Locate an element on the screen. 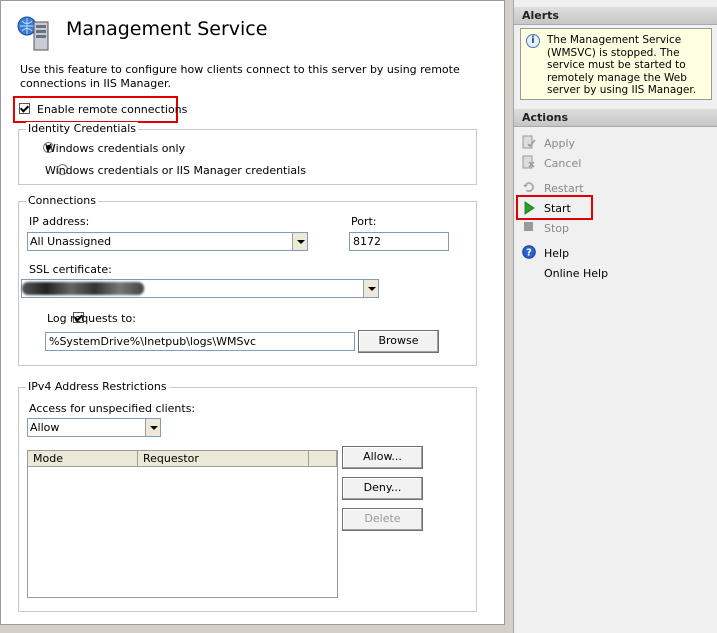 This screenshot has height=633, width=717. ip-address-select: All Unassigned is located at coordinates (167, 241).